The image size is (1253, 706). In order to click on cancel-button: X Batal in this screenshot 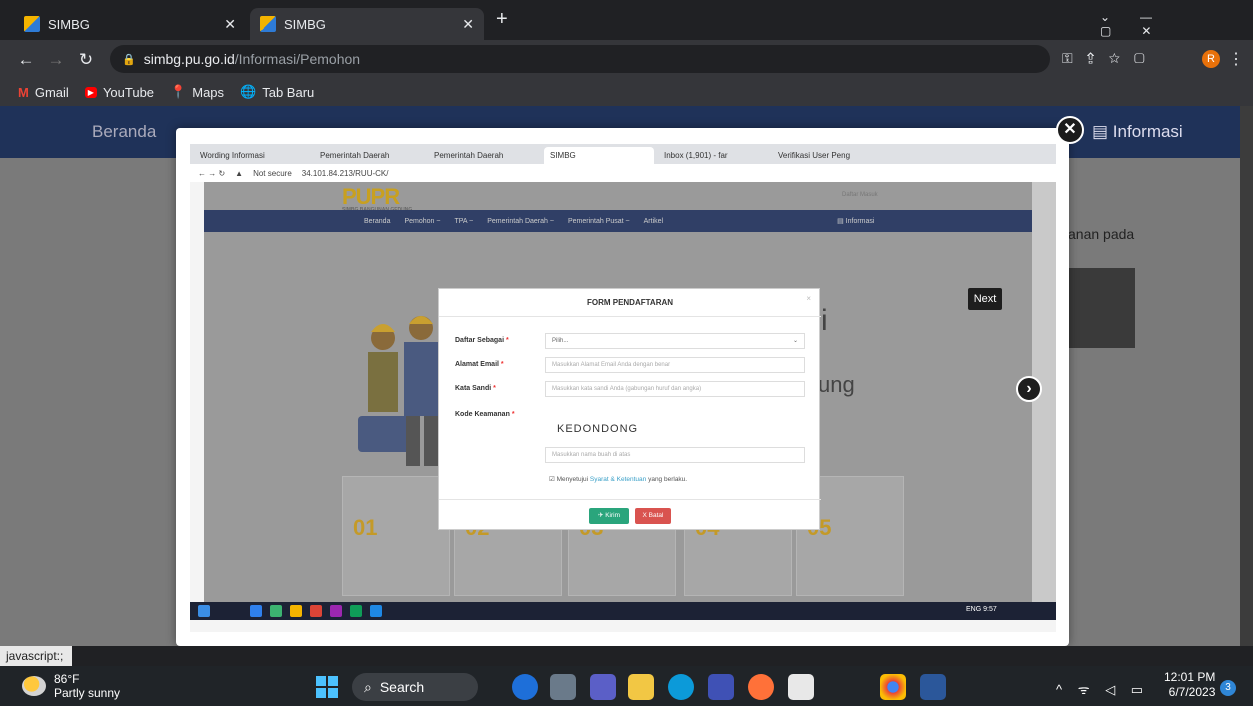, I will do `click(653, 516)`.